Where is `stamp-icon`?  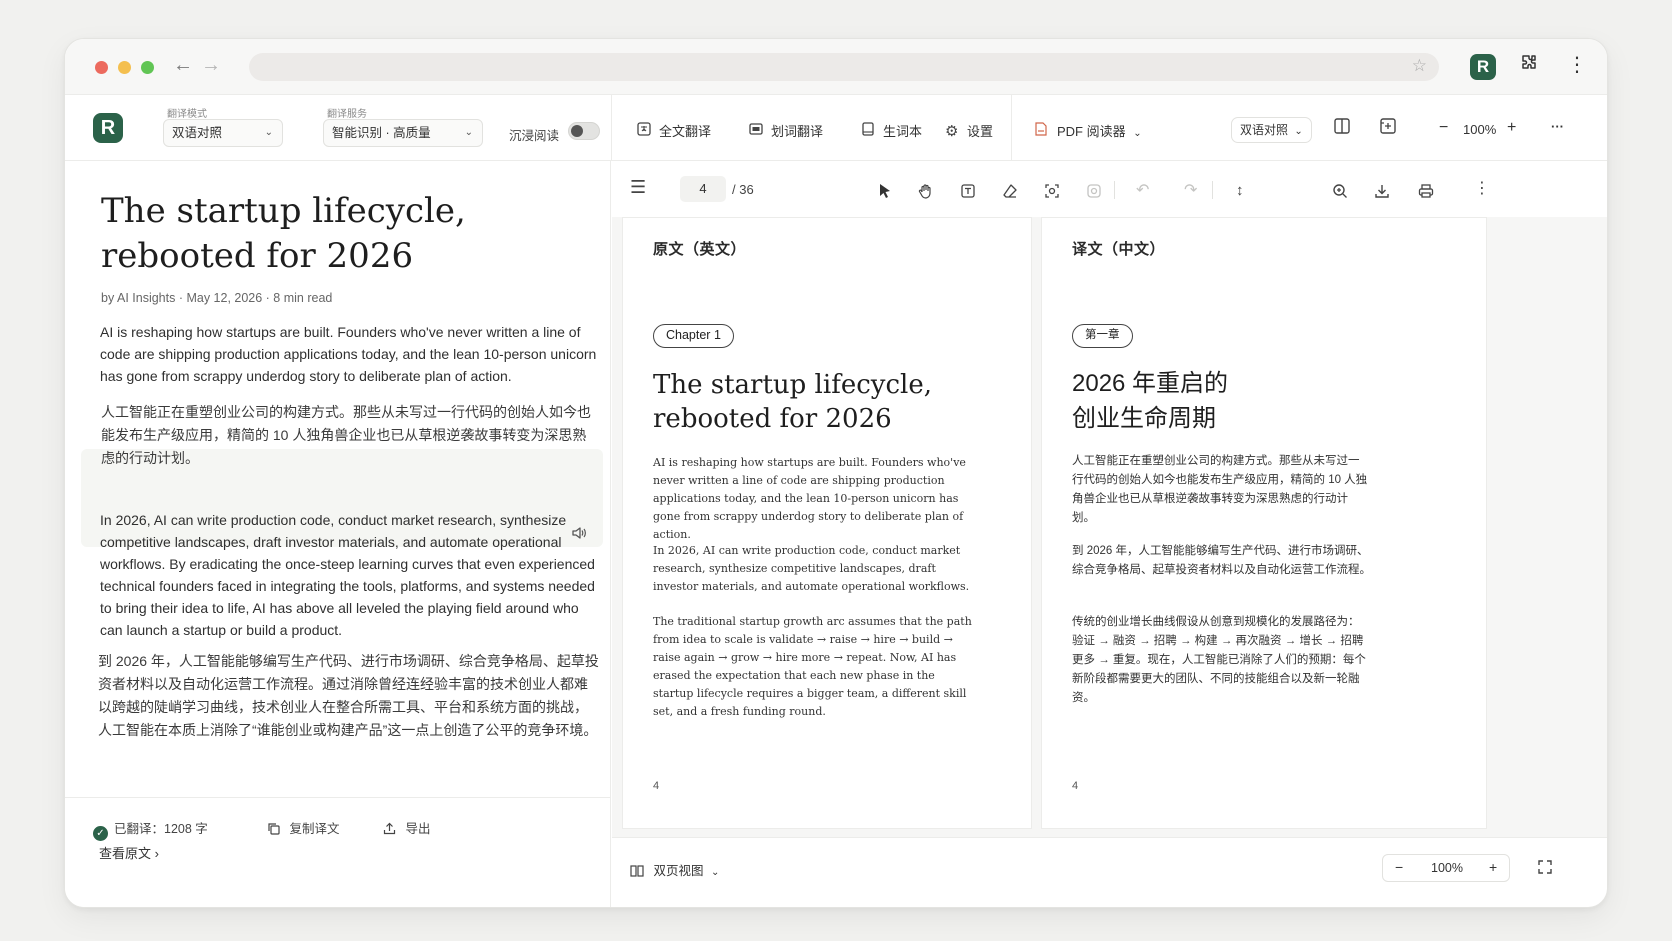
stamp-icon is located at coordinates (1094, 193).